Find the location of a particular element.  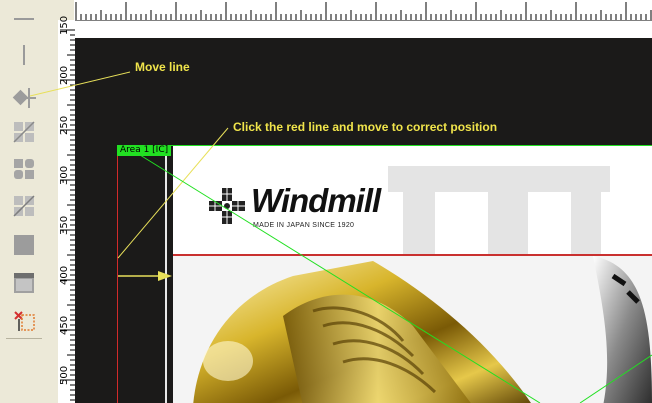

fill-rect-icon is located at coordinates (24, 245).